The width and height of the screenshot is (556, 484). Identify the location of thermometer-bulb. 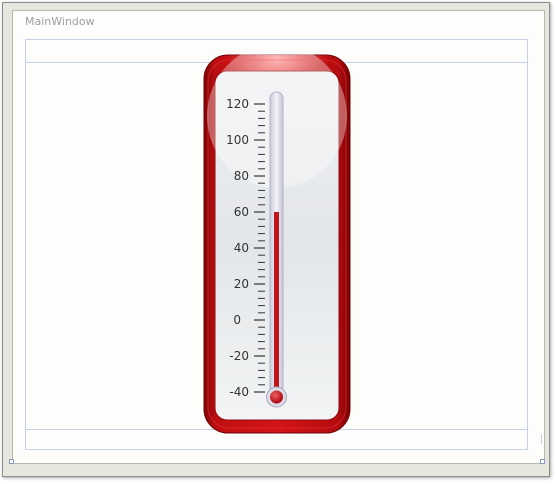
(276, 397).